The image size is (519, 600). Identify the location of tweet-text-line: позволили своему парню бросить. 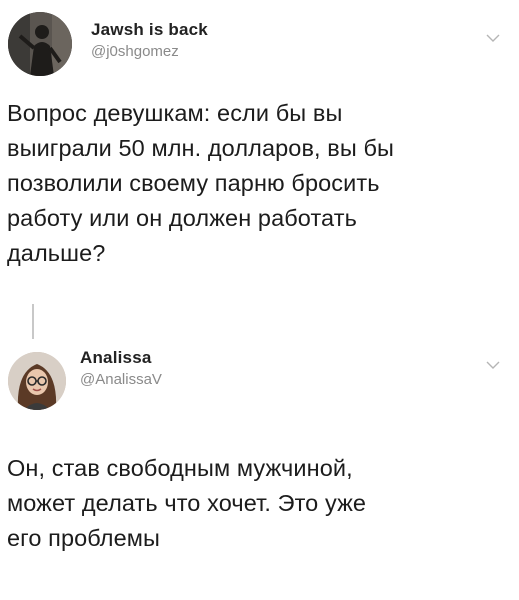
(193, 183).